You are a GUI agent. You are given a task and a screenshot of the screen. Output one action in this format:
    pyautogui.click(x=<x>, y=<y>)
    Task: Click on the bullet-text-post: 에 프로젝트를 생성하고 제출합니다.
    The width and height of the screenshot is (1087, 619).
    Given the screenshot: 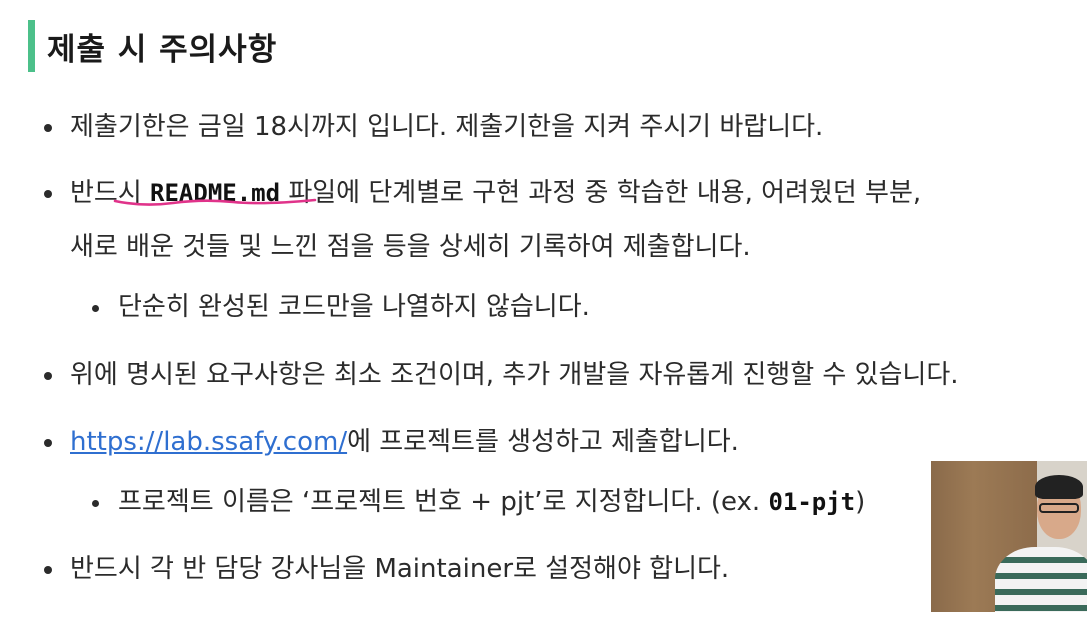 What is the action you would take?
    pyautogui.click(x=543, y=442)
    